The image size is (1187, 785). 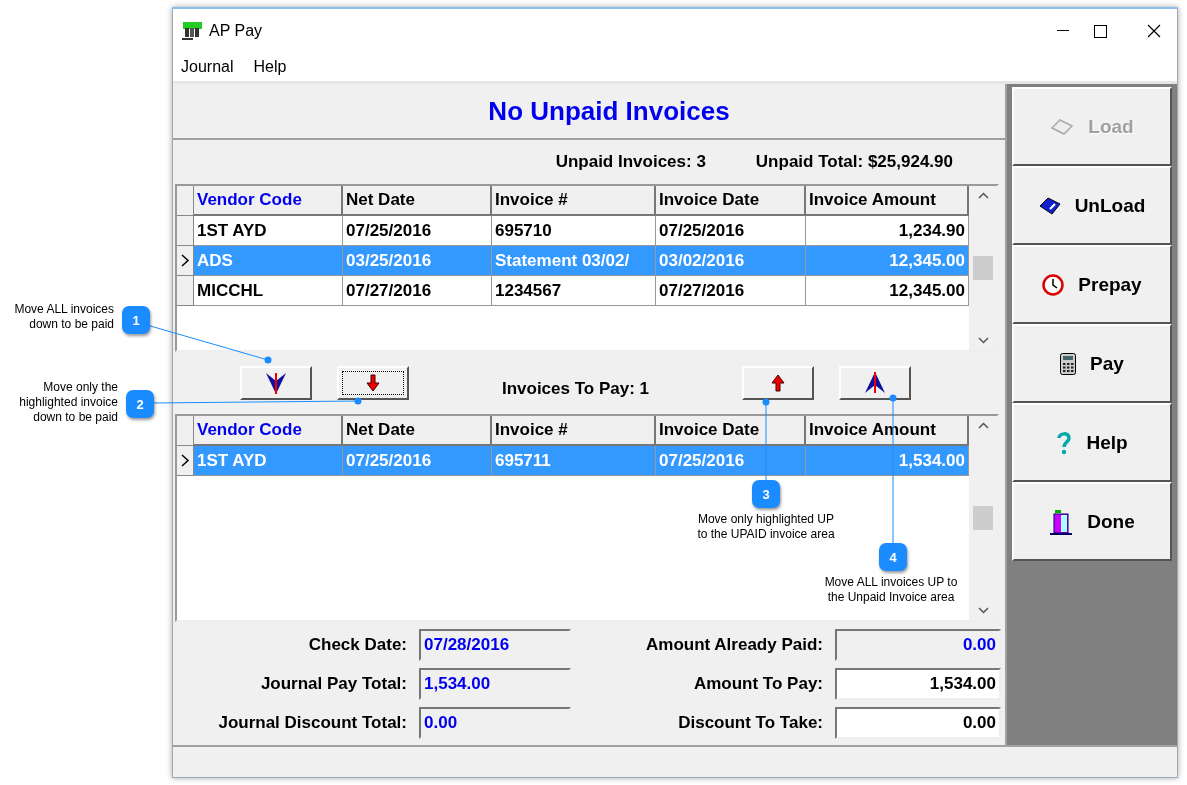 I want to click on input-field: 1,534.00, so click(x=918, y=683).